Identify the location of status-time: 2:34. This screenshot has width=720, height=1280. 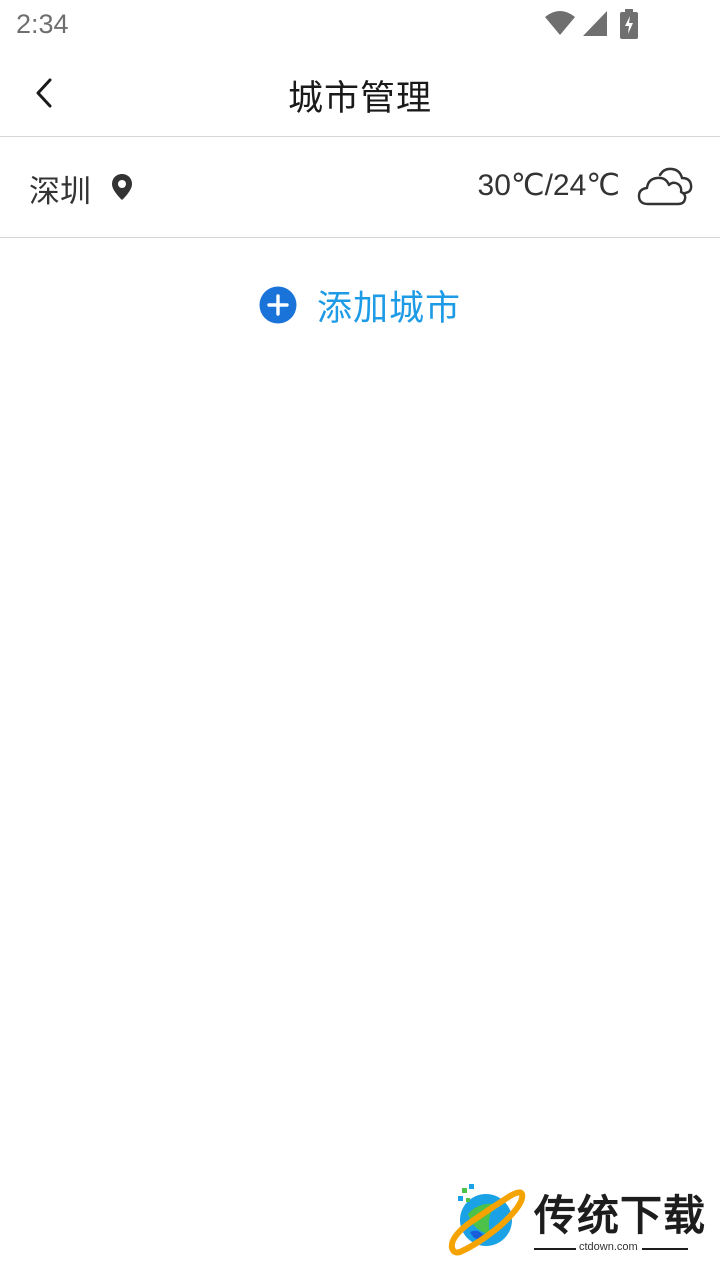
(42, 24).